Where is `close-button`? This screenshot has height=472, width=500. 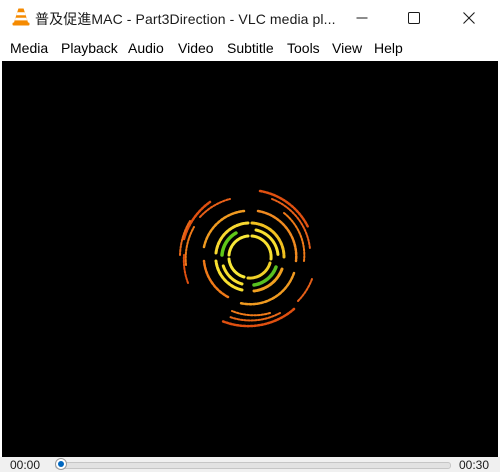 close-button is located at coordinates (469, 18).